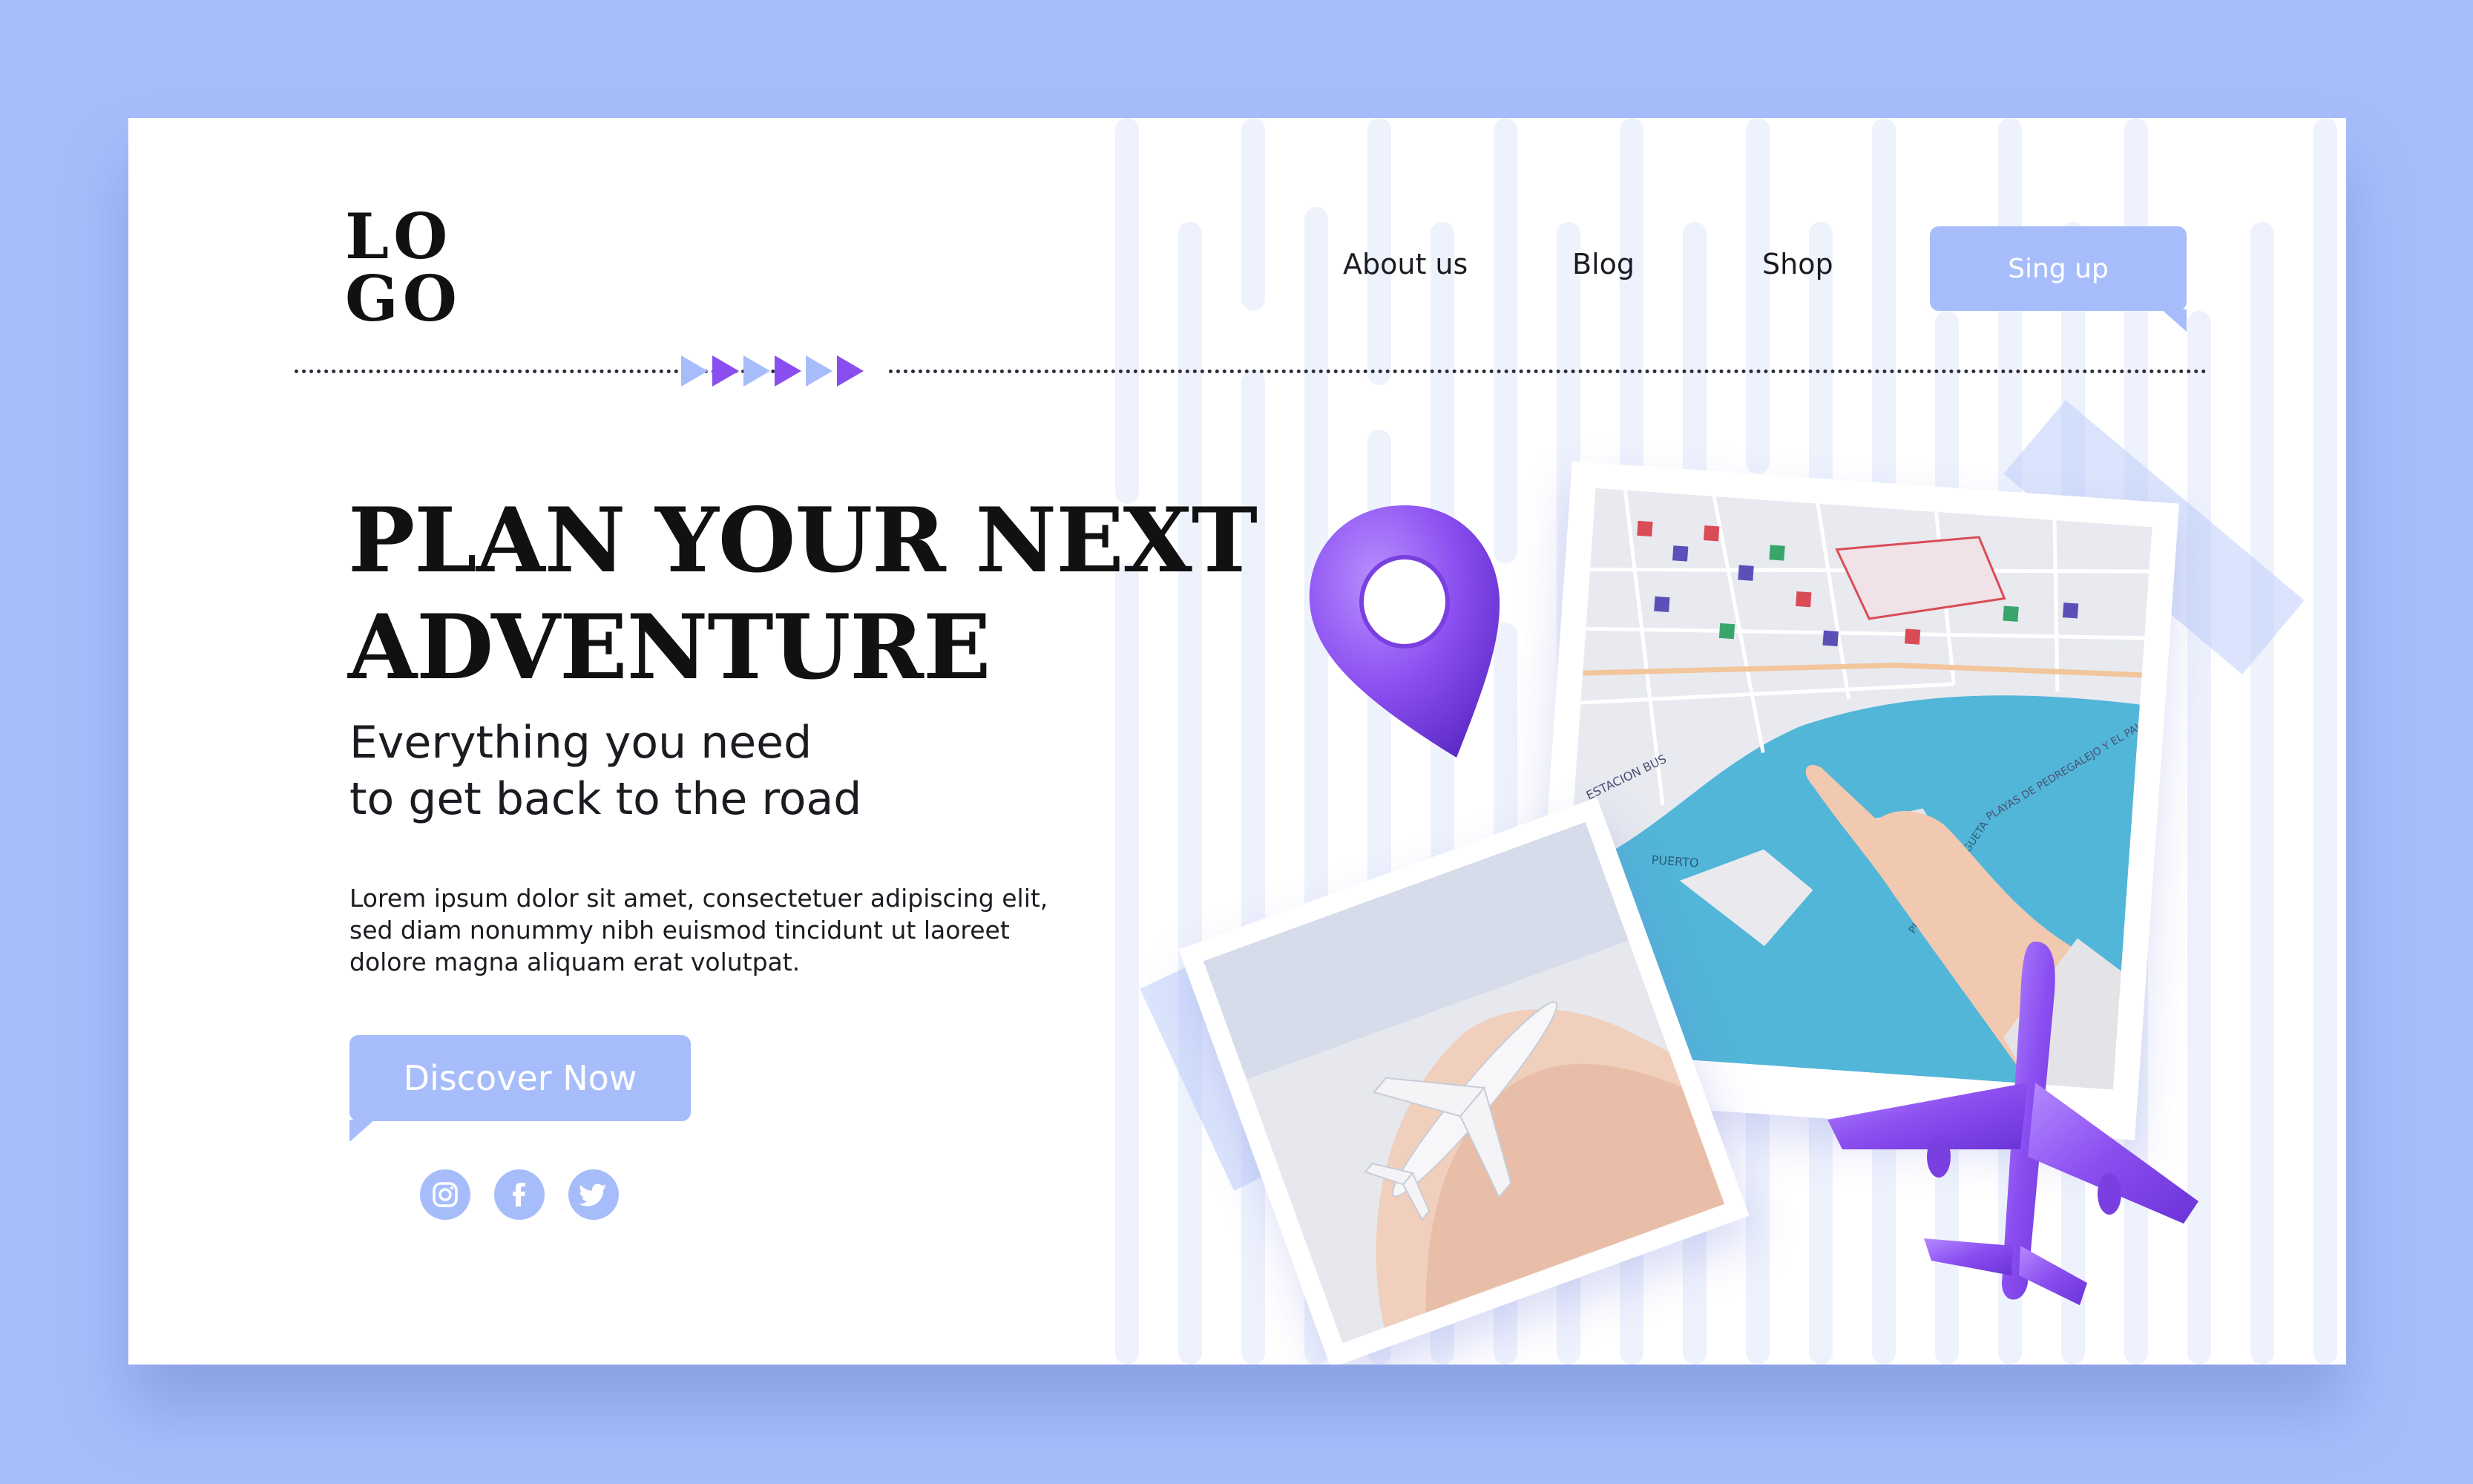 This screenshot has width=2473, height=1484. What do you see at coordinates (1798, 264) in the screenshot?
I see `nav-shop: Shop` at bounding box center [1798, 264].